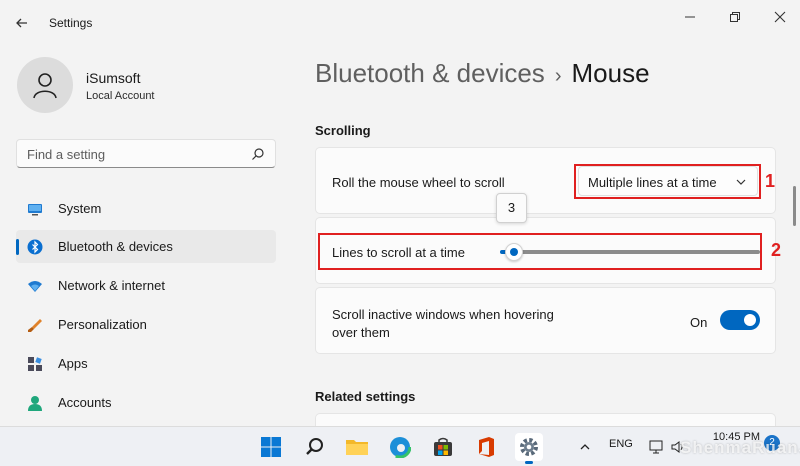 Image resolution: width=800 pixels, height=466 pixels. I want to click on edge-icon, so click(400, 447).